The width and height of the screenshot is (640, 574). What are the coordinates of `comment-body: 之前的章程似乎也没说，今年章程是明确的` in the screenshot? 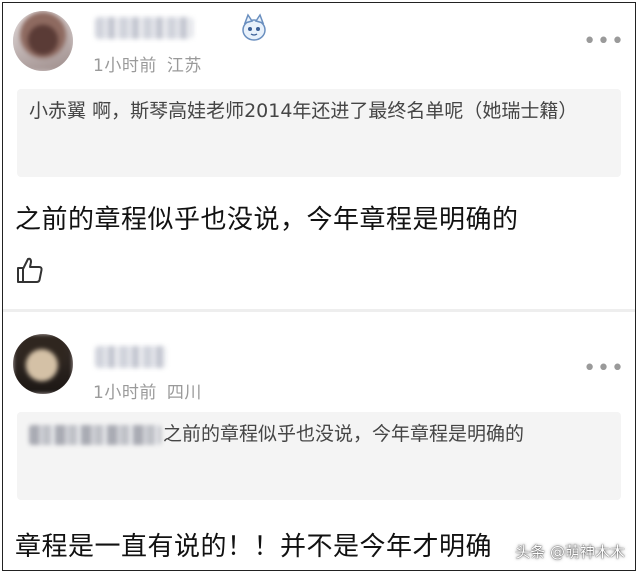 It's located at (267, 220).